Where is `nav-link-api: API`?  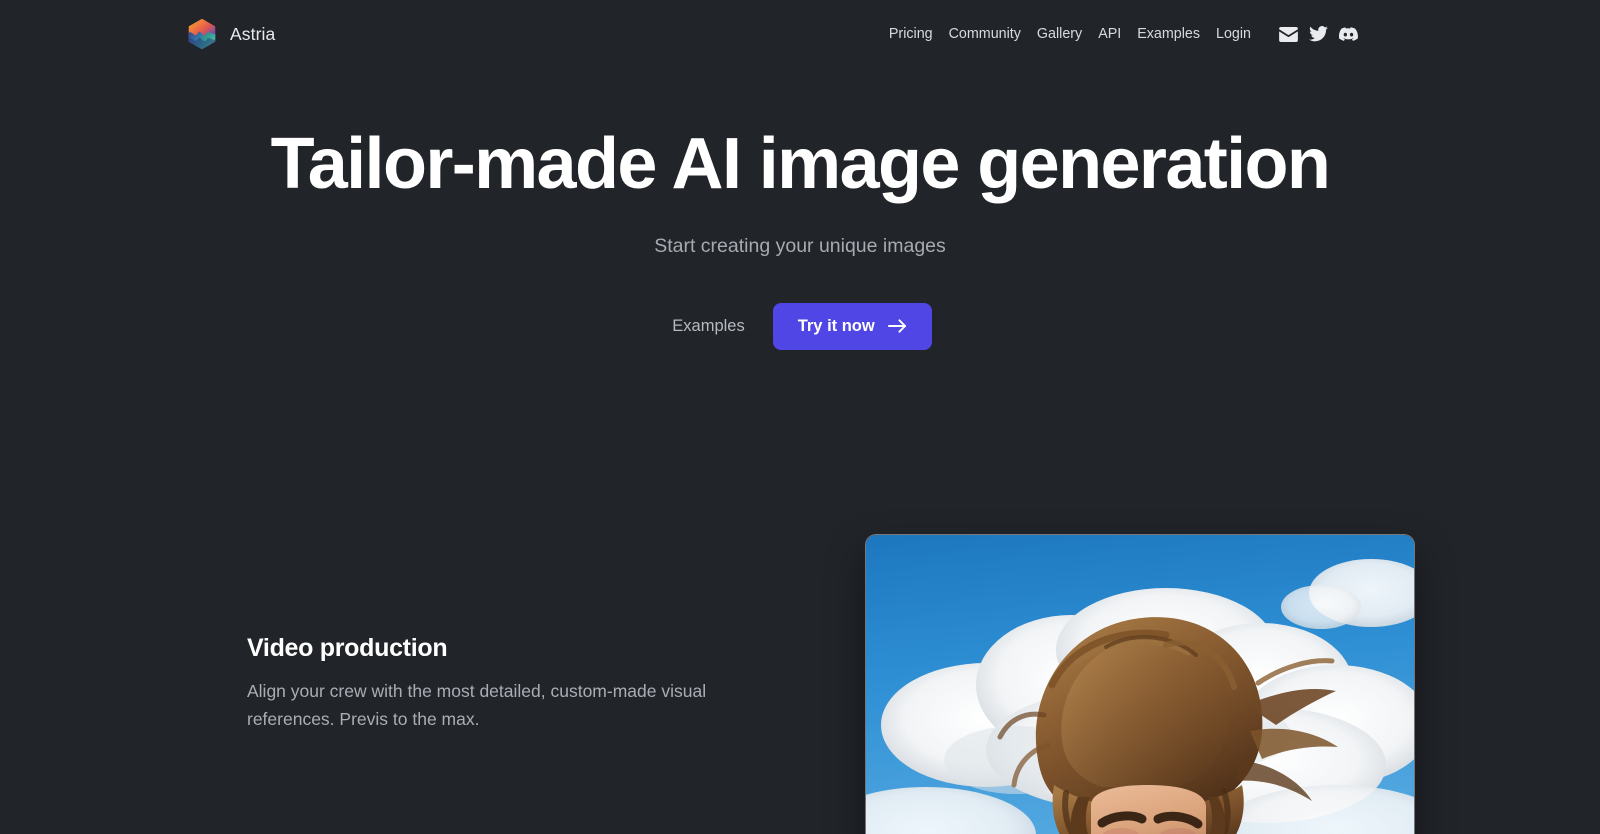
nav-link-api: API is located at coordinates (1109, 34).